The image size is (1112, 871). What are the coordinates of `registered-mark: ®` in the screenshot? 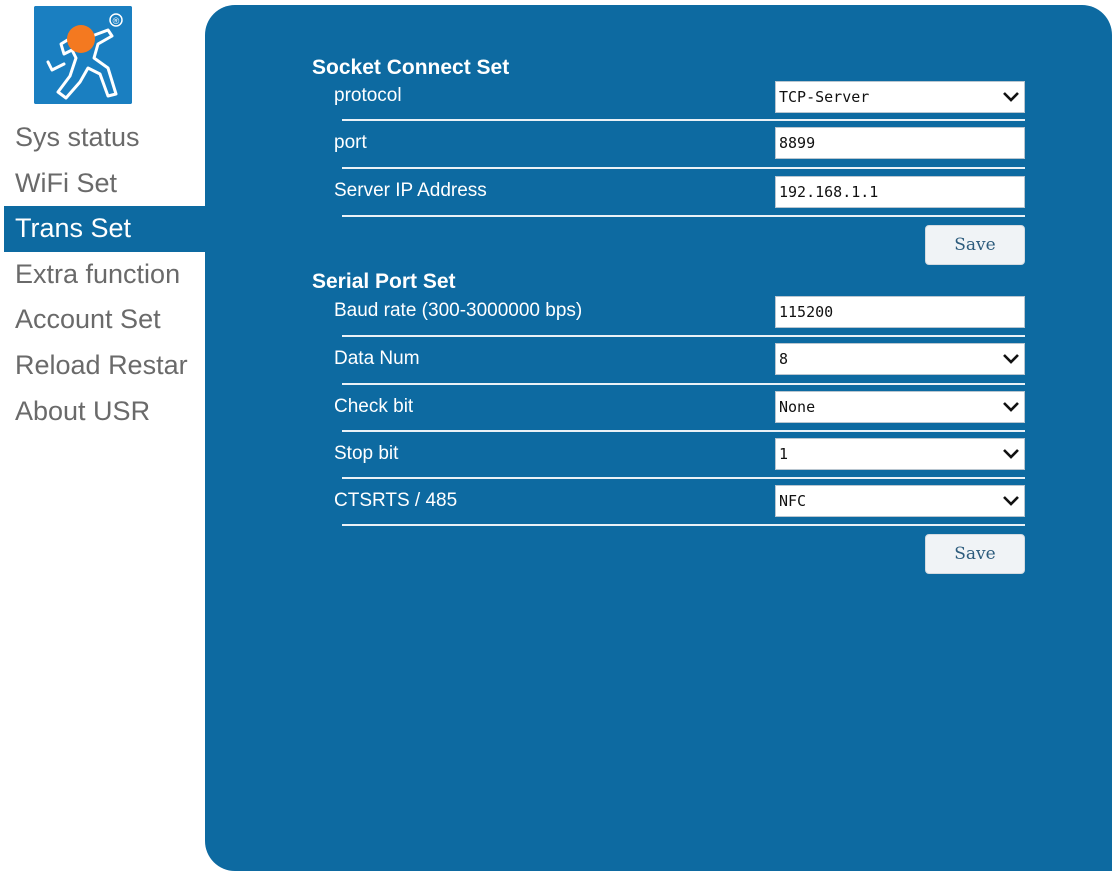 It's located at (116, 21).